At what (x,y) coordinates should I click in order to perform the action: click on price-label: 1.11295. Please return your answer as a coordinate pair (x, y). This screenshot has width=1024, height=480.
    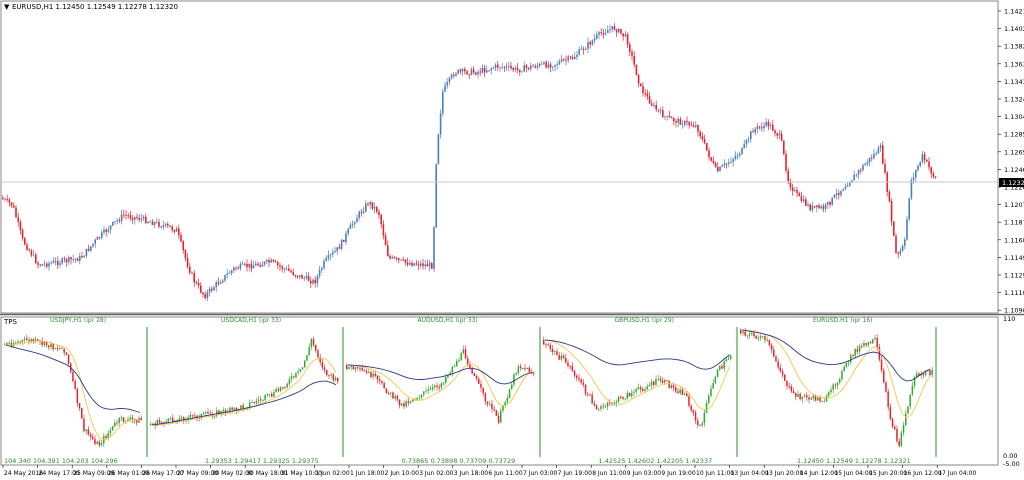
    Looking at the image, I should click on (1014, 276).